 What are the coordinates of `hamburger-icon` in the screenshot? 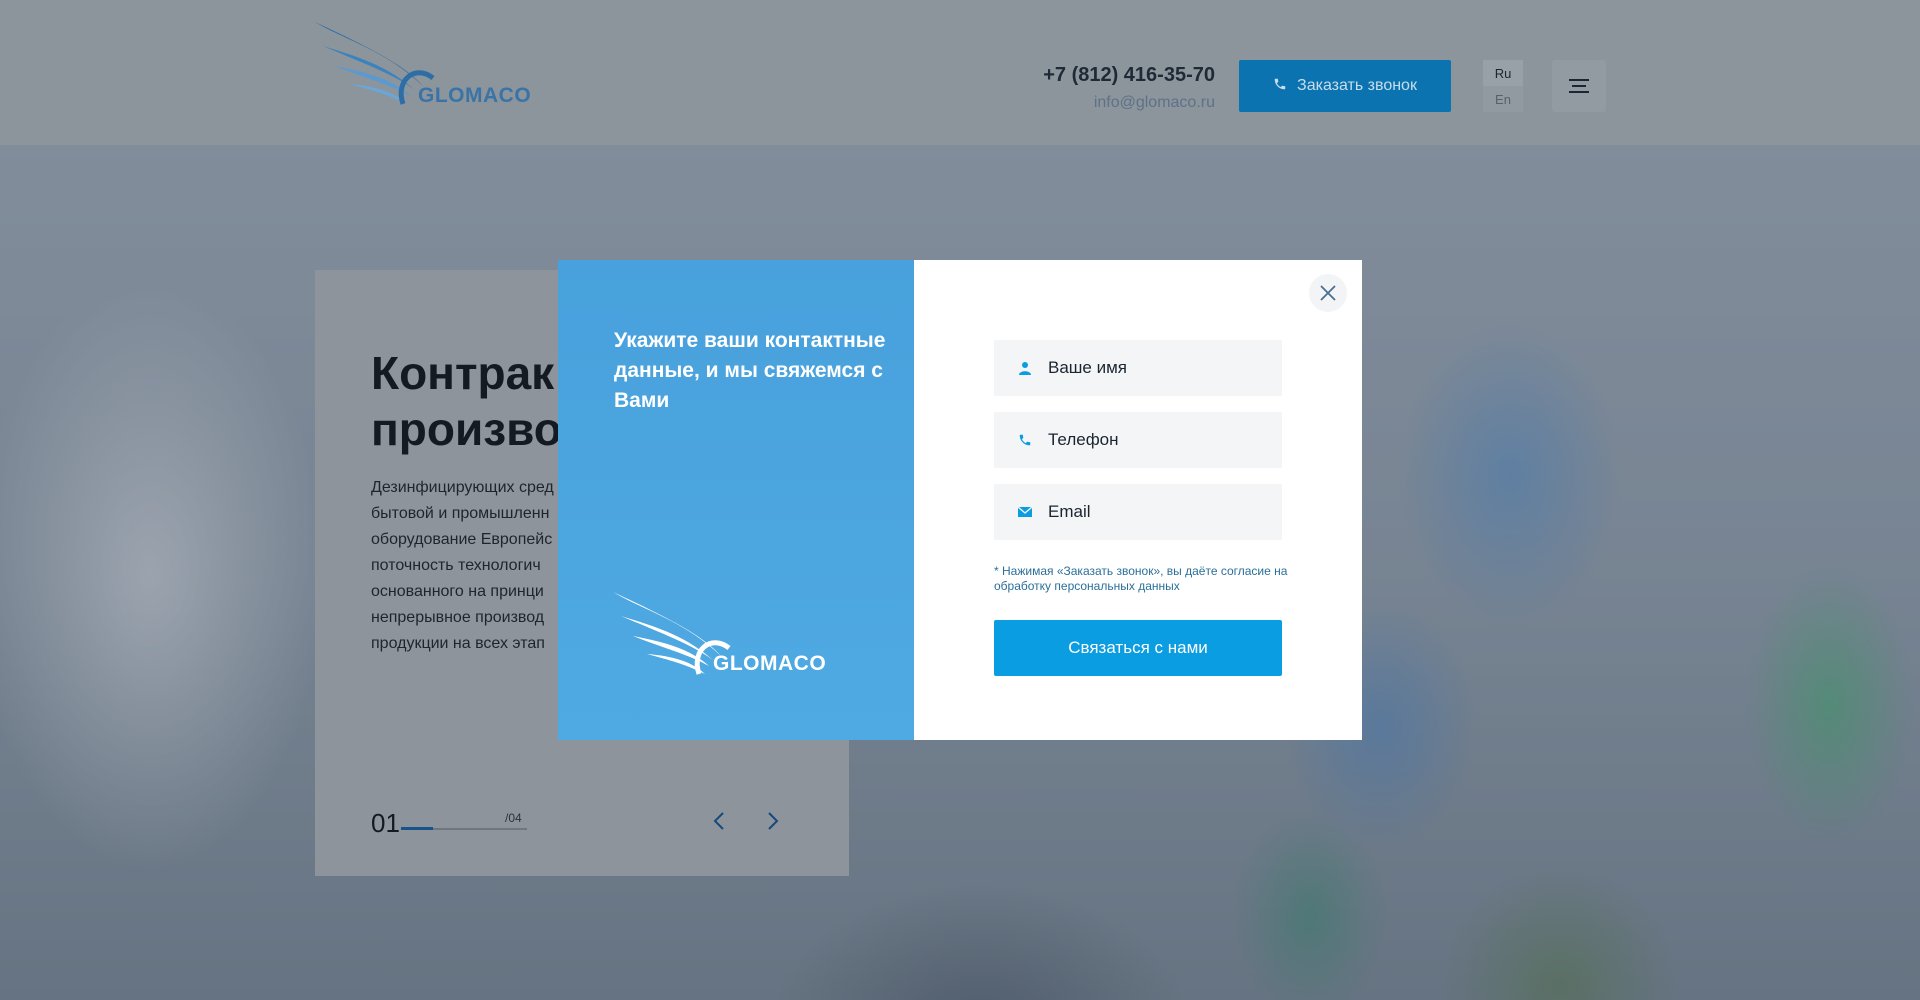 It's located at (1579, 86).